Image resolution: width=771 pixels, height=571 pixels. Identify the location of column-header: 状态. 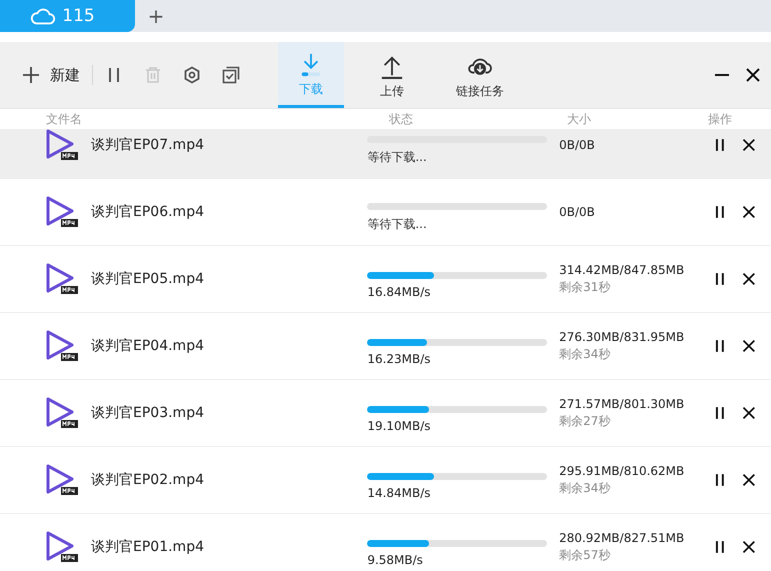
(401, 119).